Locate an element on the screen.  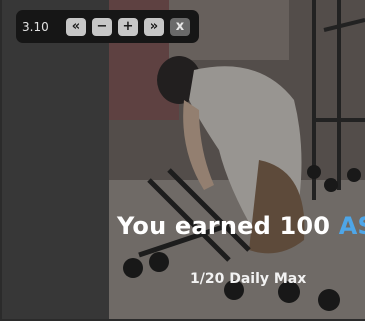
reward-currency: AS is located at coordinates (351, 226).